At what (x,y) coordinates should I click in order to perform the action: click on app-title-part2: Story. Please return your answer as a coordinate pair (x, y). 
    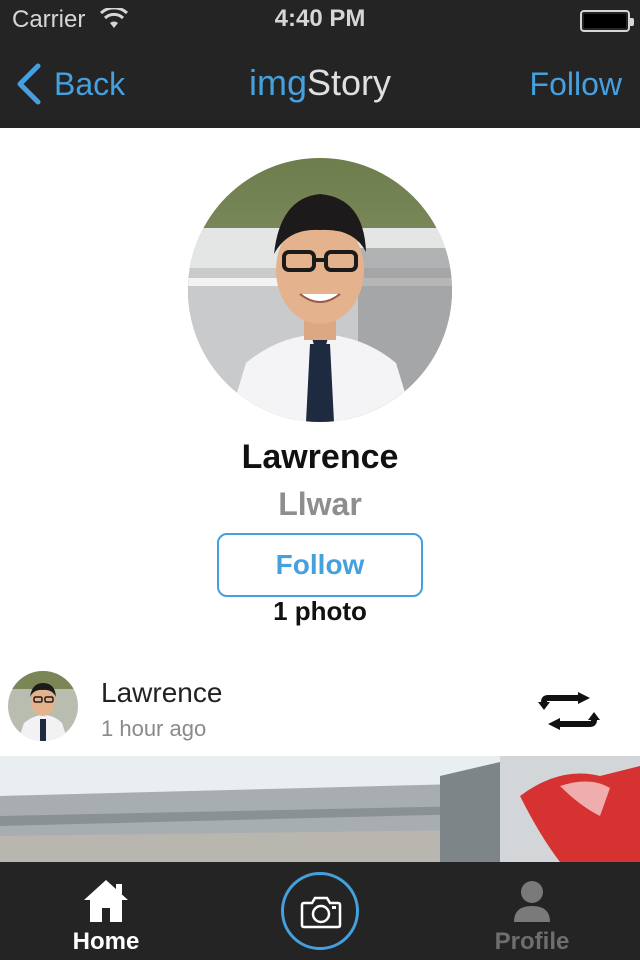
    Looking at the image, I should click on (349, 82).